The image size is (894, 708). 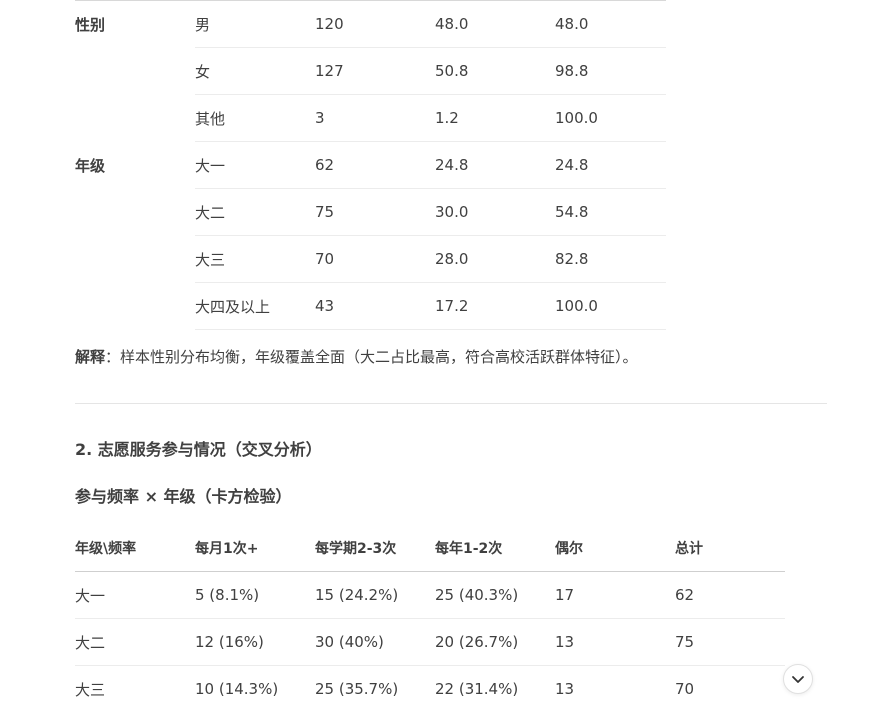 What do you see at coordinates (255, 71) in the screenshot?
I see `item-cell: 女` at bounding box center [255, 71].